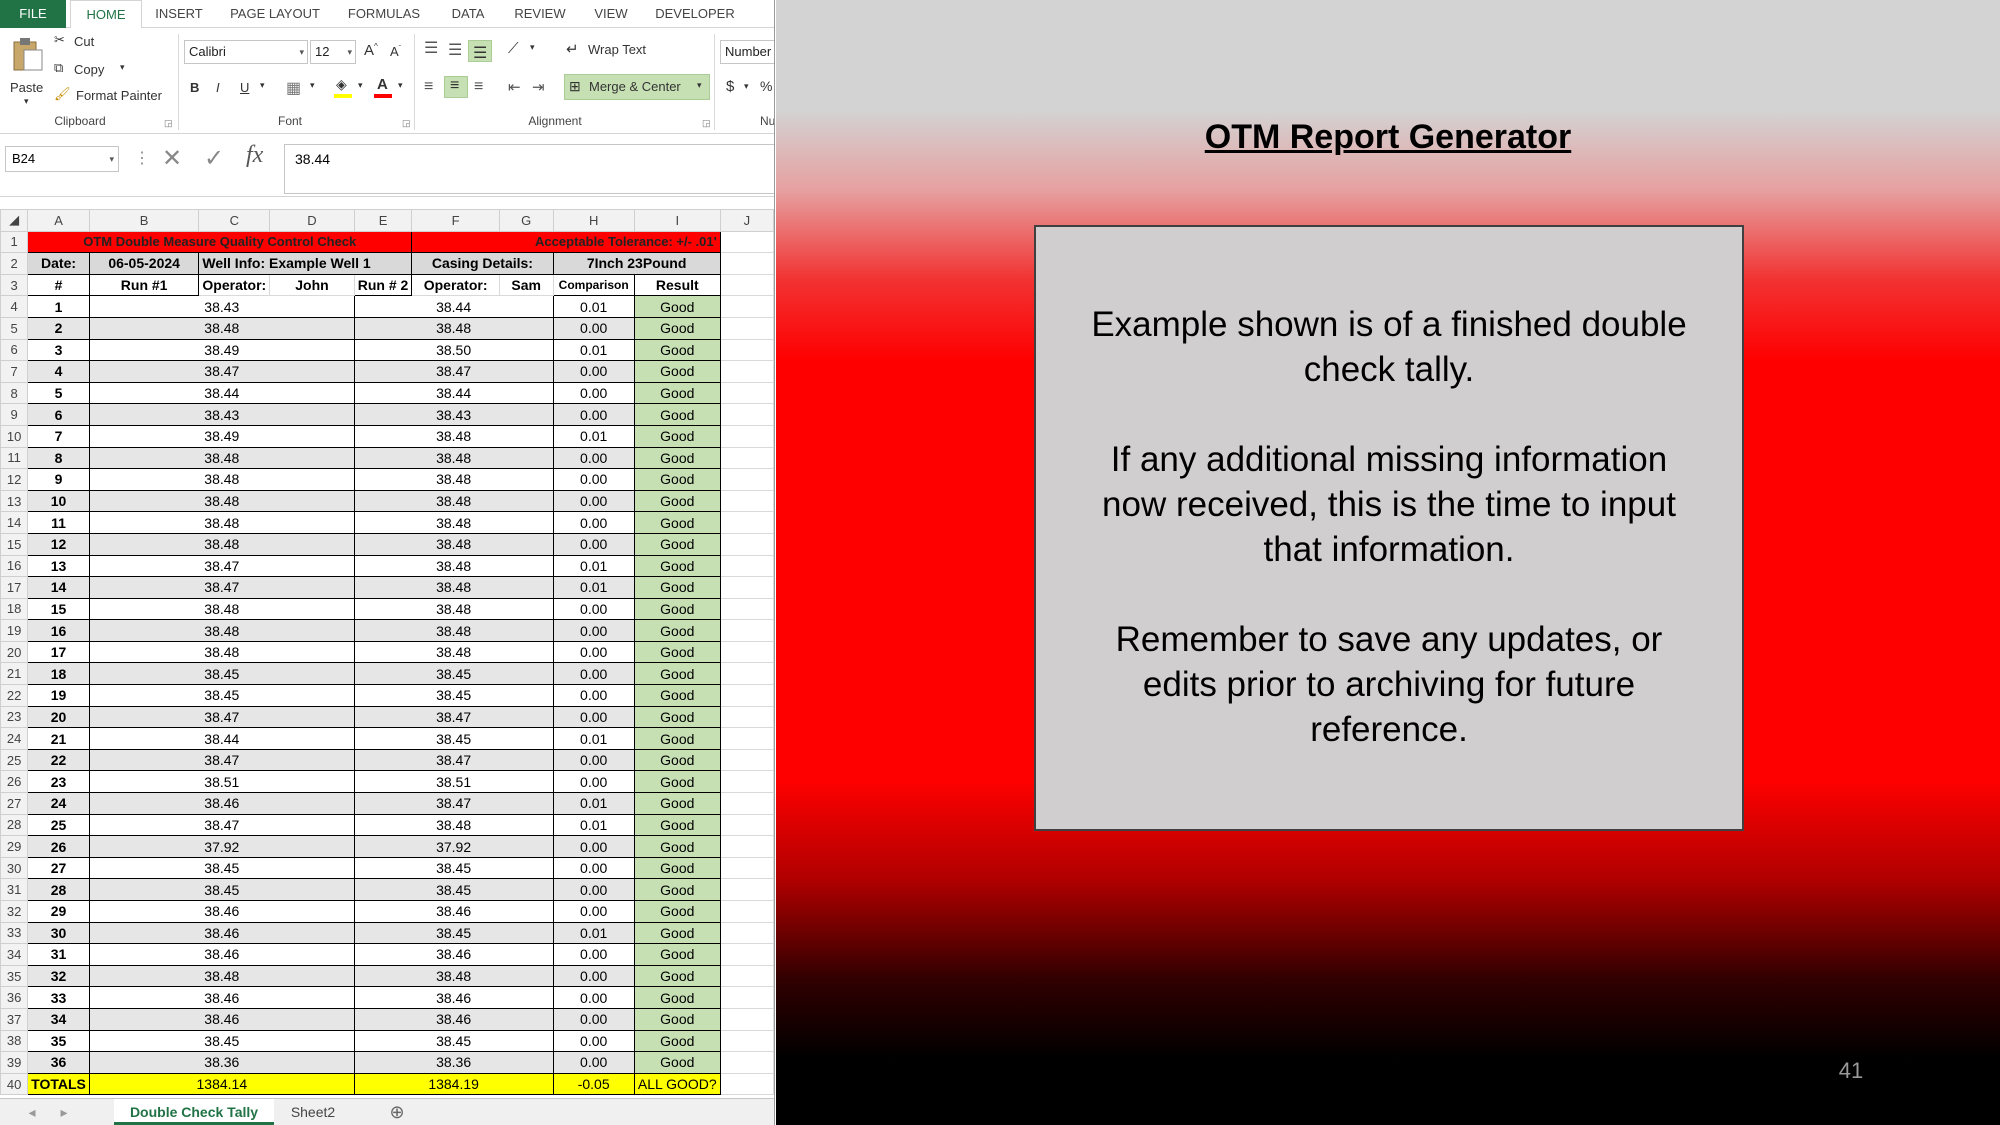 The height and width of the screenshot is (1125, 2000). I want to click on row-header: 21, so click(14, 674).